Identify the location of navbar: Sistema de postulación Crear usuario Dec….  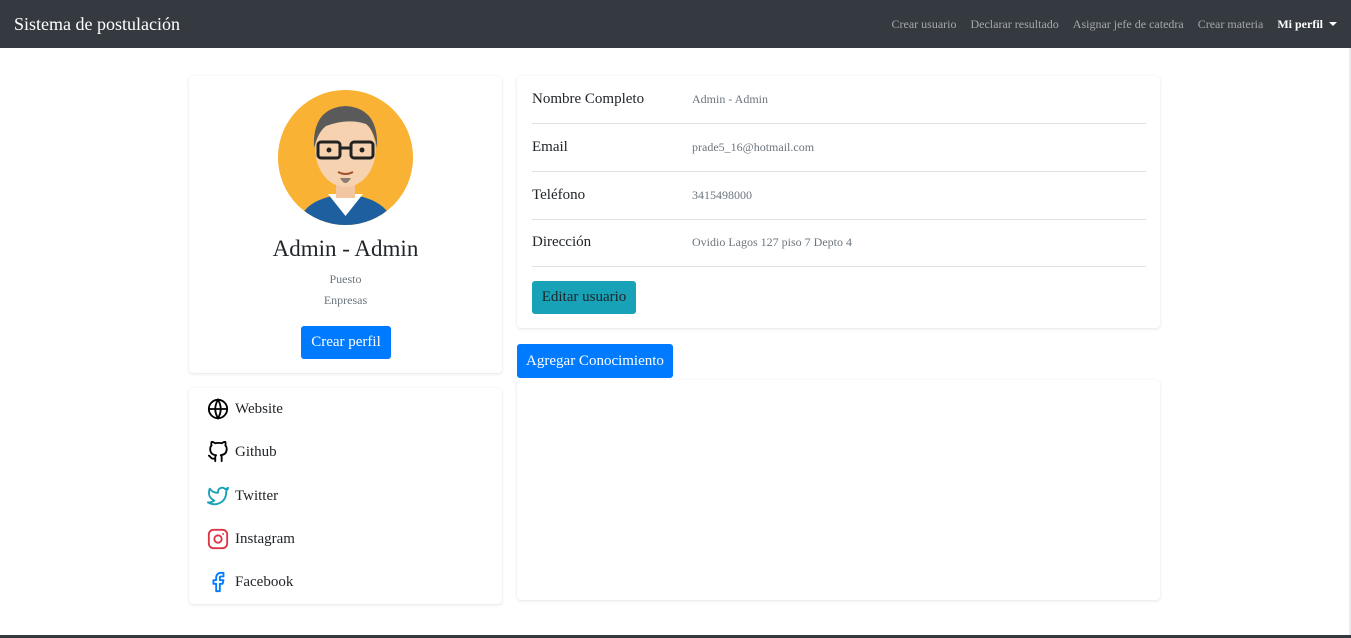
(675, 24).